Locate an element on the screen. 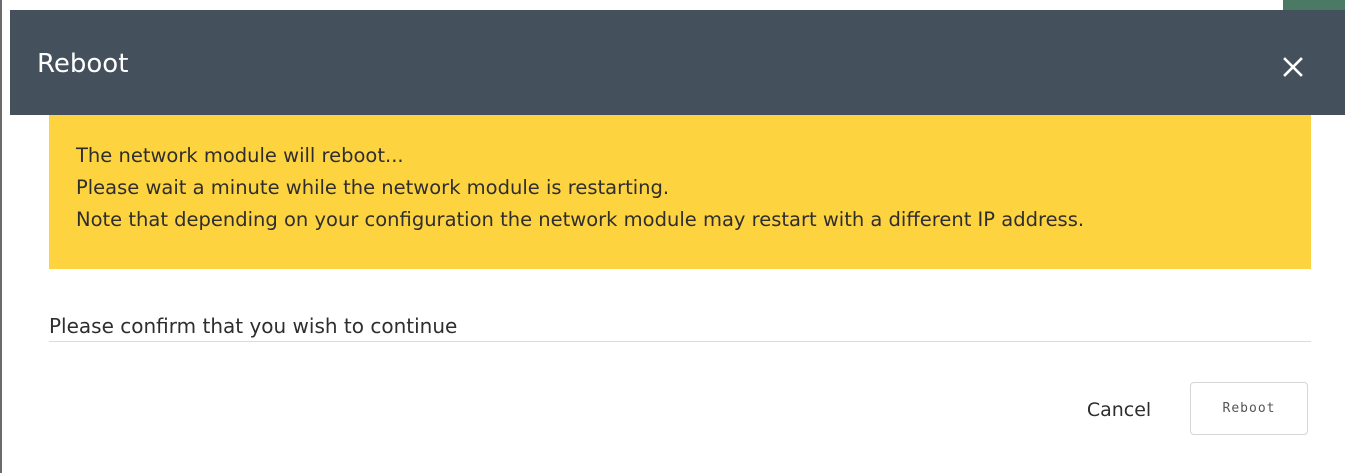 Image resolution: width=1345 pixels, height=473 pixels. divider is located at coordinates (680, 341).